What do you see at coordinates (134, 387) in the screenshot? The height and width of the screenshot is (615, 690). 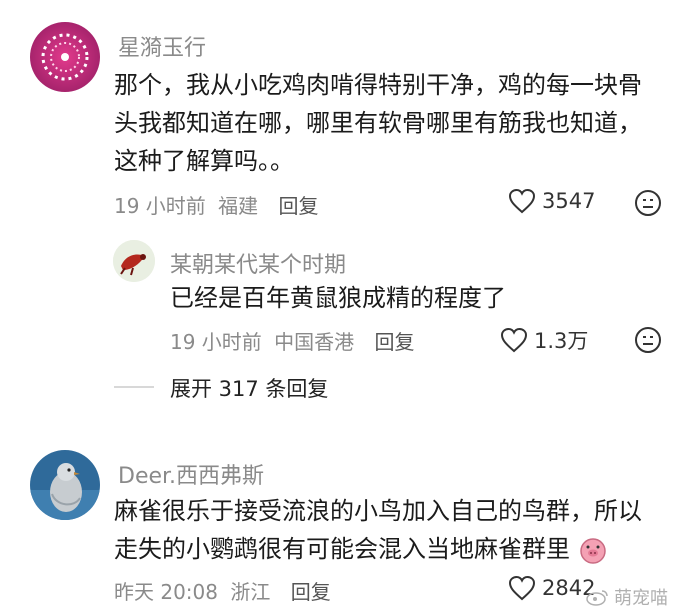 I see `expand-divider` at bounding box center [134, 387].